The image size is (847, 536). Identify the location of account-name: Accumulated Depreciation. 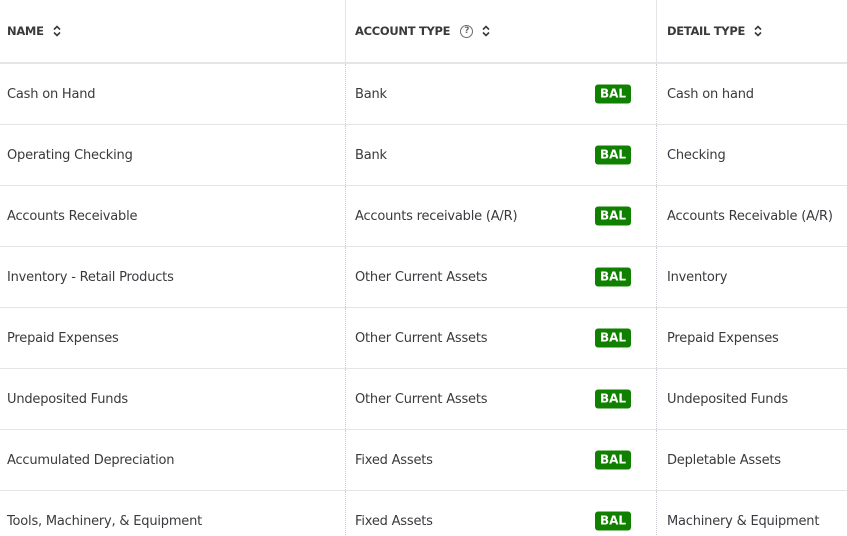
(172, 460).